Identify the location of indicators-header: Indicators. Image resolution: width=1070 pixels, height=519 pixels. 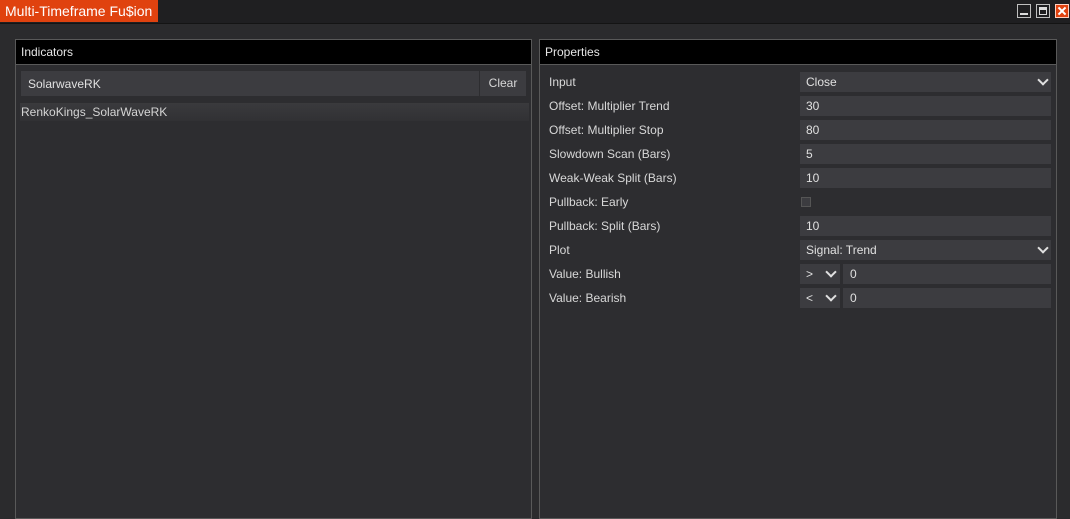
(273, 52).